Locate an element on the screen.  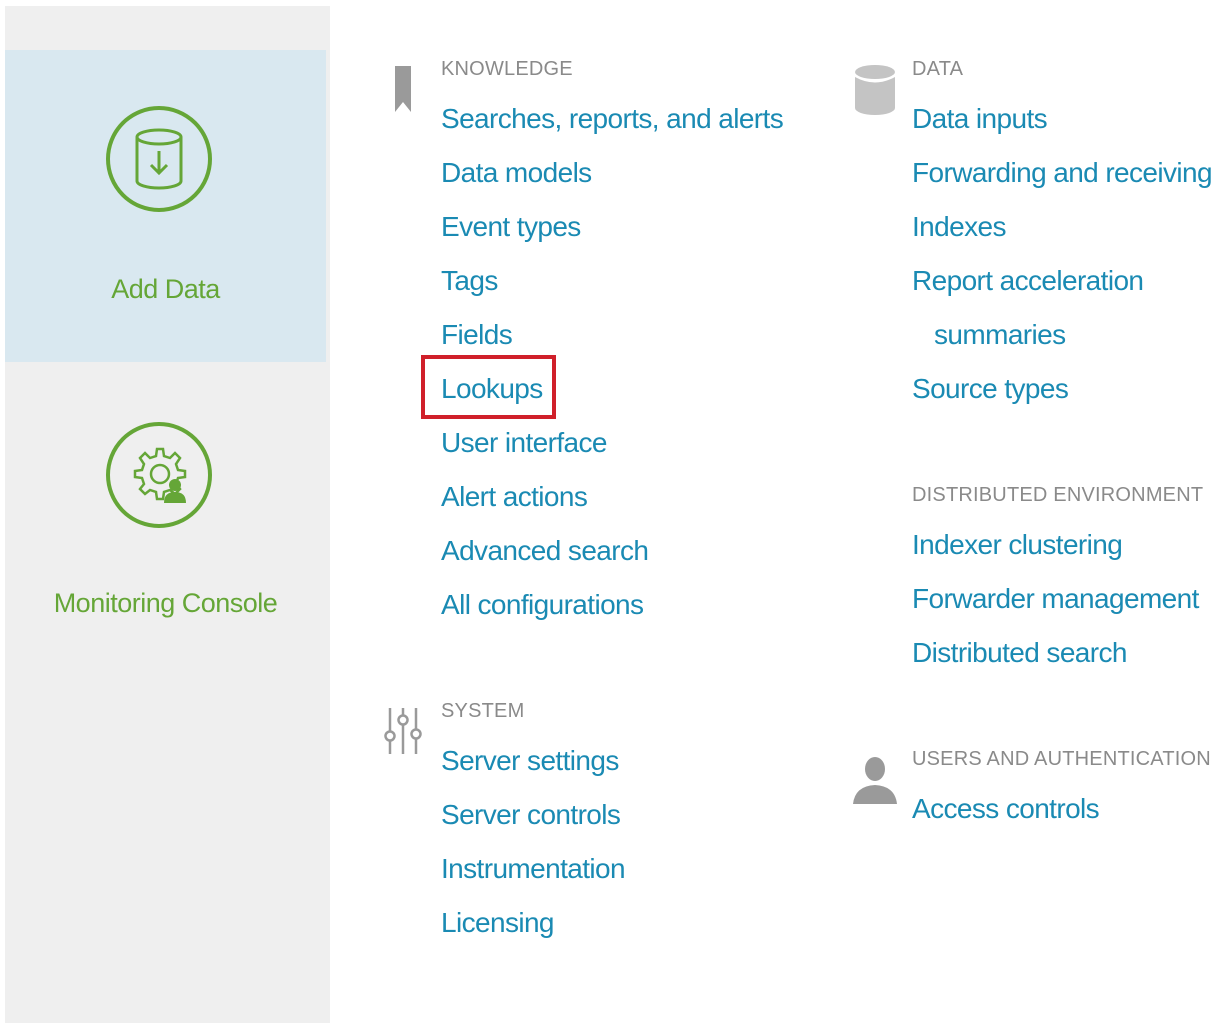
list-item: Fields is located at coordinates (612, 335).